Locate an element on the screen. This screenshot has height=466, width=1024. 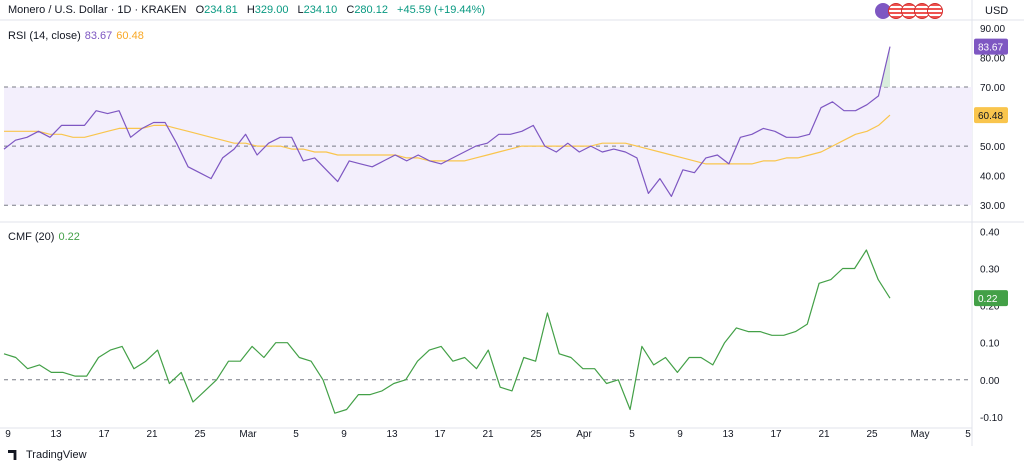
tradingview-brand: TradingView is located at coordinates (47, 455).